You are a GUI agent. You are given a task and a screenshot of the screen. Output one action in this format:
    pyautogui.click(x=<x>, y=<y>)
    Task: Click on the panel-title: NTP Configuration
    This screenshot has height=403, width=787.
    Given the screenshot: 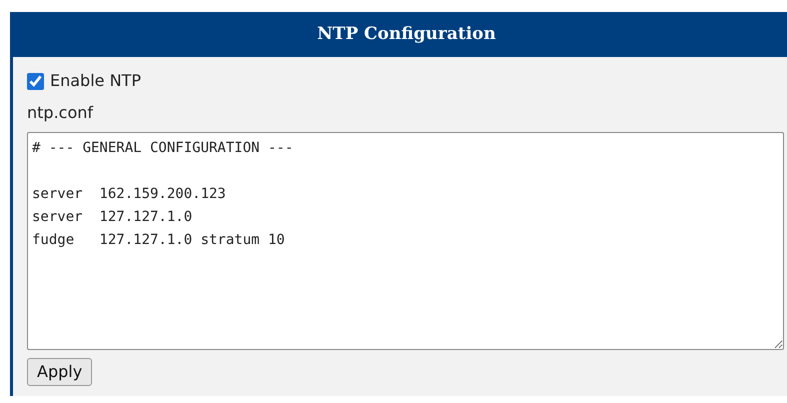 What is the action you would take?
    pyautogui.click(x=406, y=34)
    